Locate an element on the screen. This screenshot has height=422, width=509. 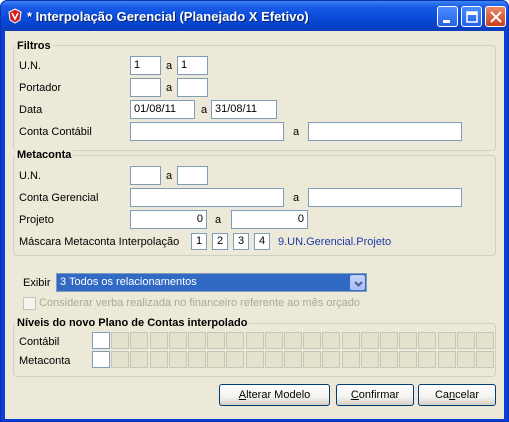
alterar-accel: A is located at coordinates (242, 395).